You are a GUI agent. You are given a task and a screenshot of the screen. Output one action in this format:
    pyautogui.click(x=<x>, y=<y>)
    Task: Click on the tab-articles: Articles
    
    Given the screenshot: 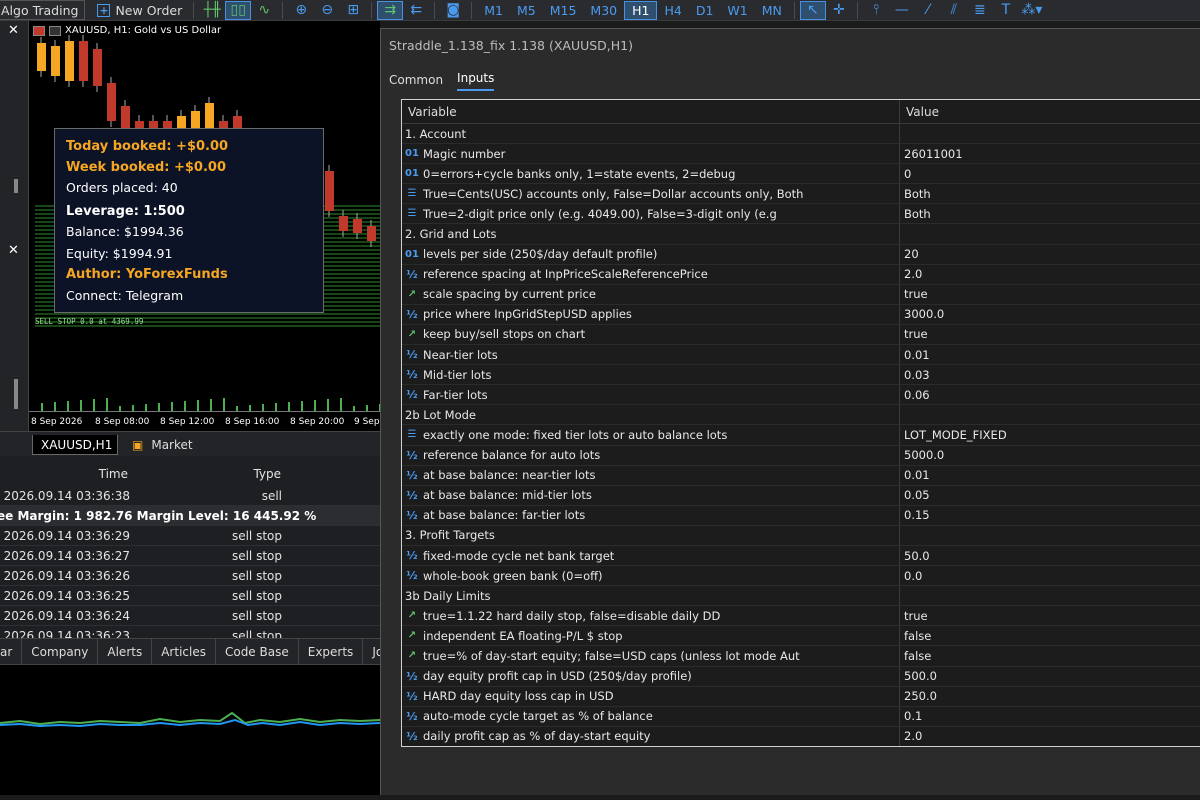 What is the action you would take?
    pyautogui.click(x=184, y=652)
    